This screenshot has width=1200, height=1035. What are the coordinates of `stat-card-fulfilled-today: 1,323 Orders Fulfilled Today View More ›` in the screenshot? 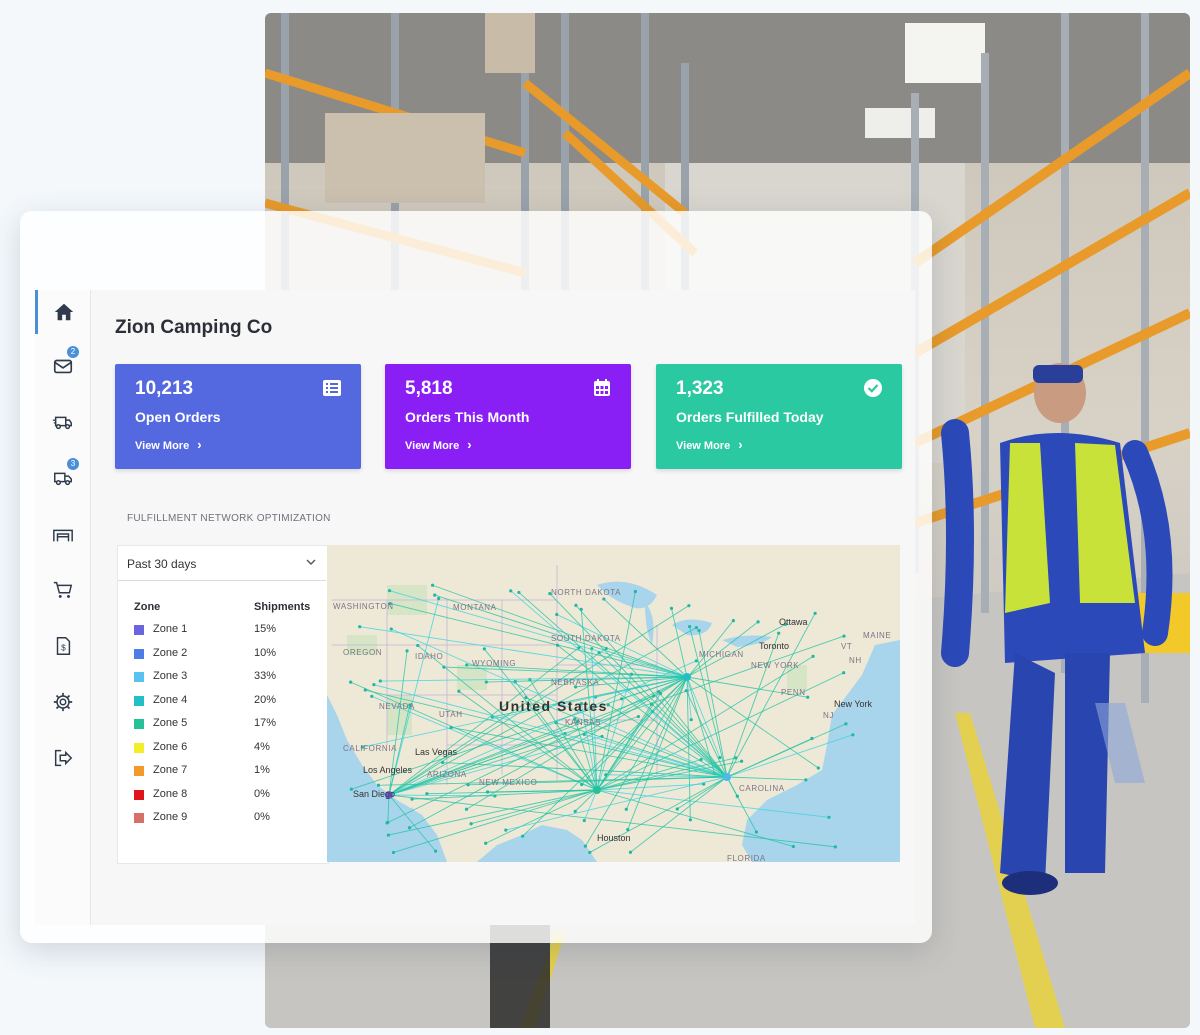 It's located at (779, 416).